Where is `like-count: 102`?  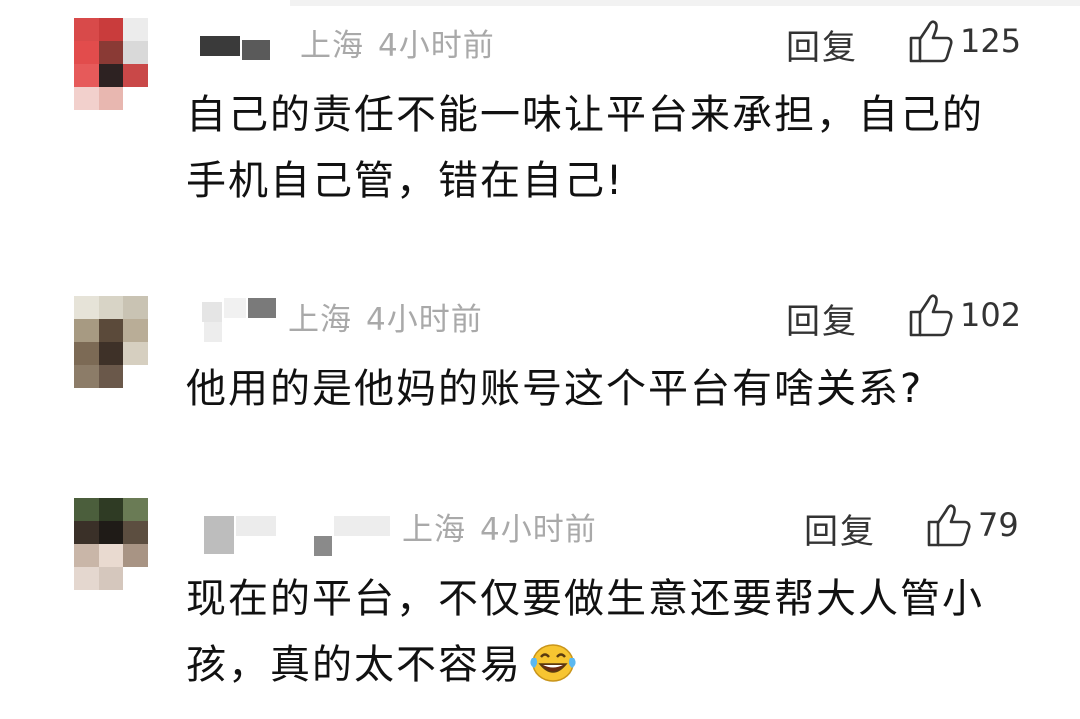 like-count: 102 is located at coordinates (991, 315).